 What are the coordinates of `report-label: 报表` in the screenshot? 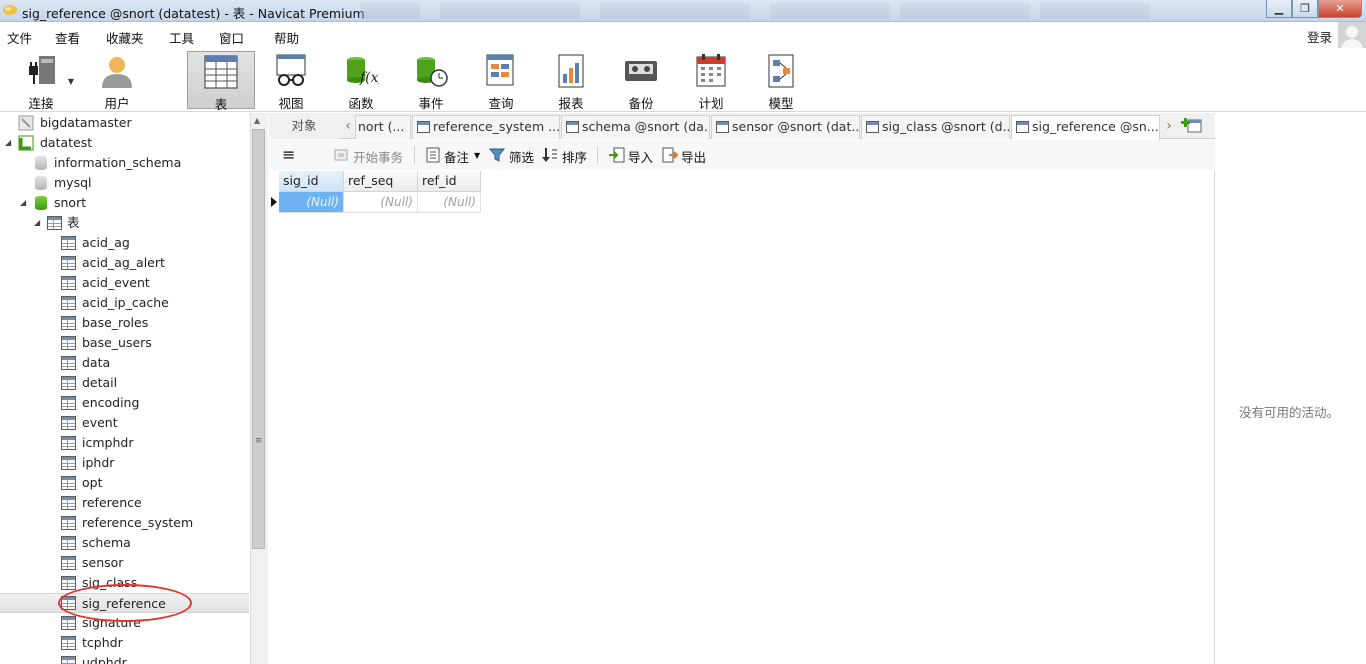 It's located at (571, 103).